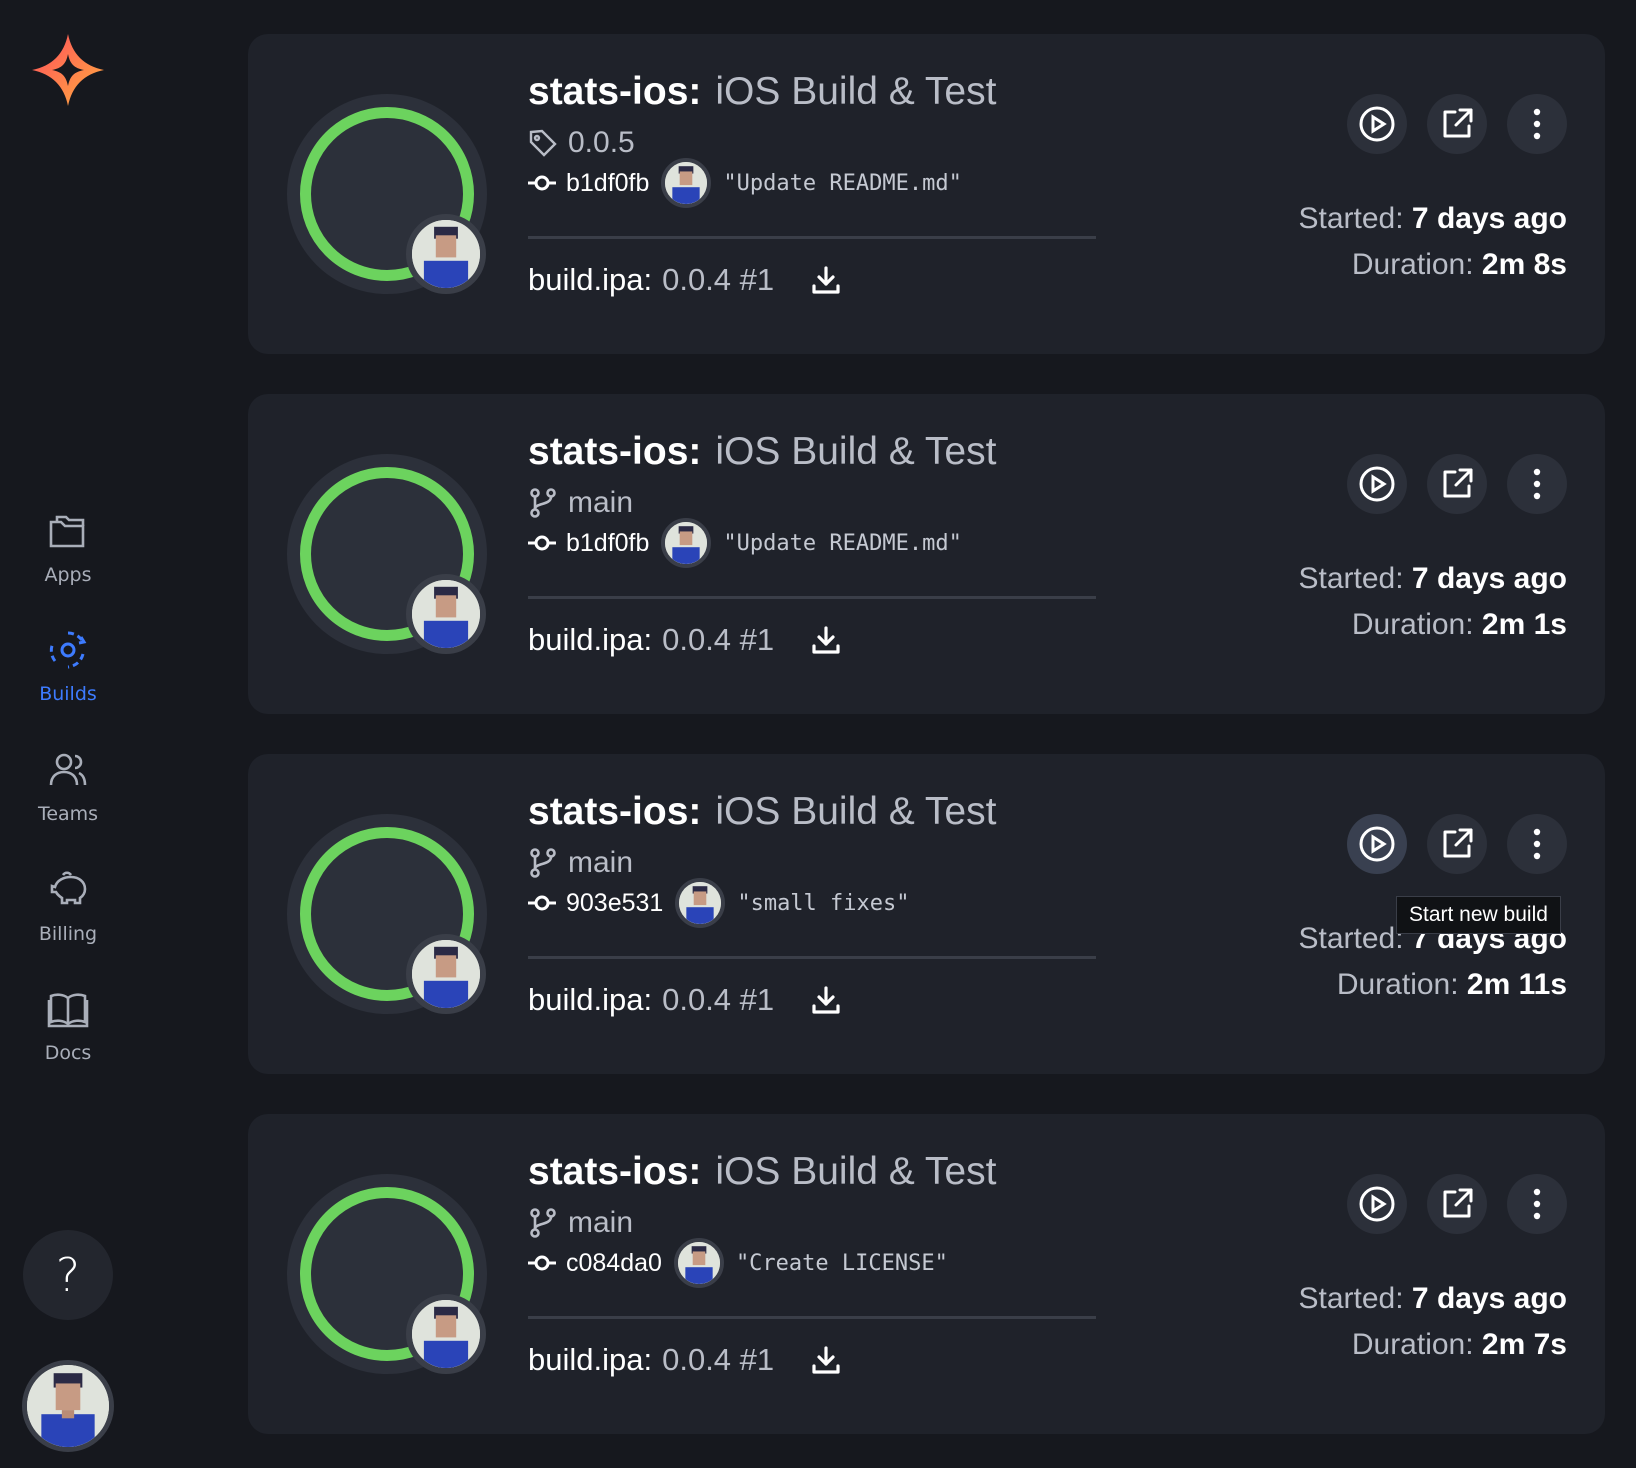  I want to click on sidebar-item-docs: Docs, so click(68, 1025).